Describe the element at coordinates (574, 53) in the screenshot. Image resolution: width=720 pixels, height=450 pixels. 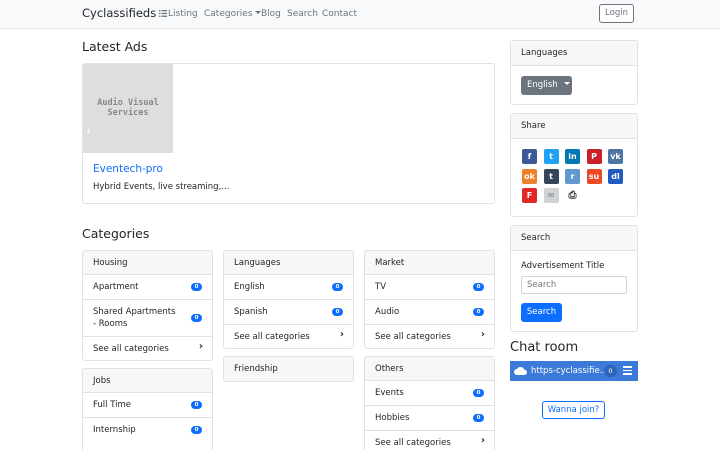
I see `languages-panel-title: Languages` at that location.